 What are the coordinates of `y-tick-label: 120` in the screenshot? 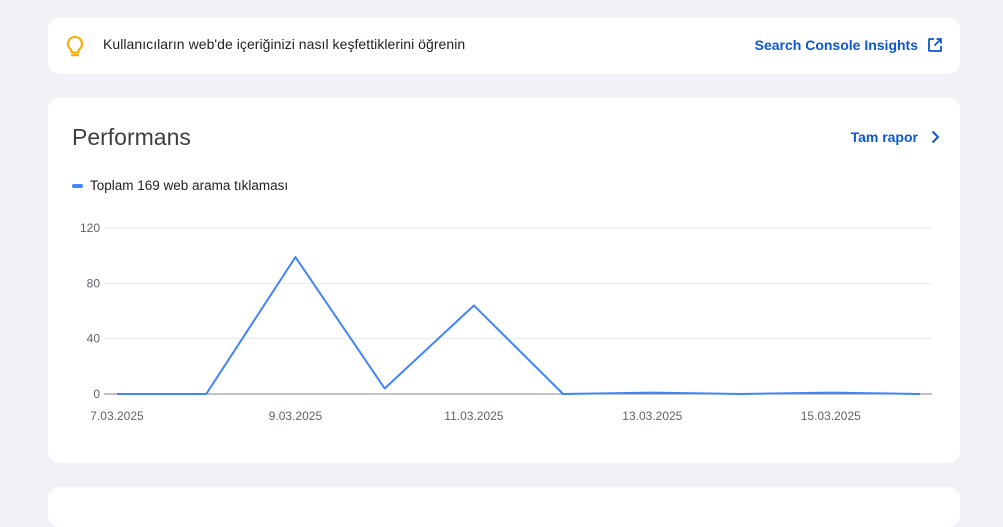 It's located at (90, 228).